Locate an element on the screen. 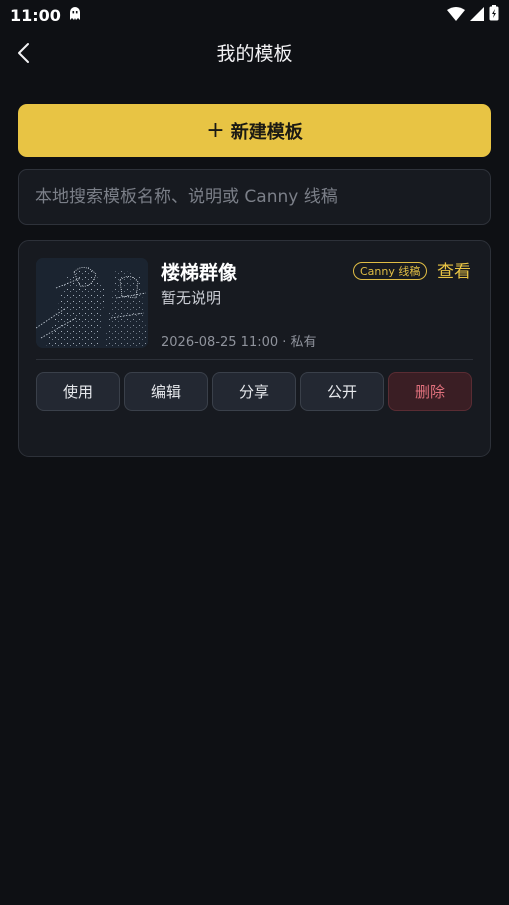  template-name: 楼梯群像 is located at coordinates (199, 273).